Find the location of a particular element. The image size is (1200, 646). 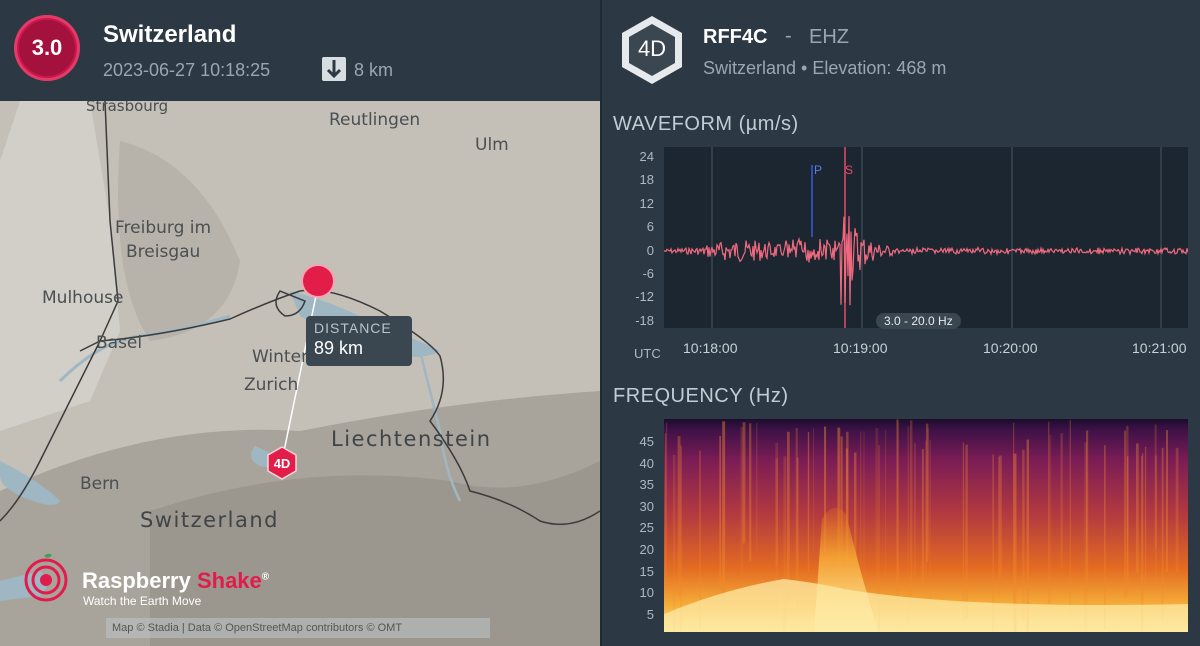

frequency-y-tick: 30 is located at coordinates (646, 506).